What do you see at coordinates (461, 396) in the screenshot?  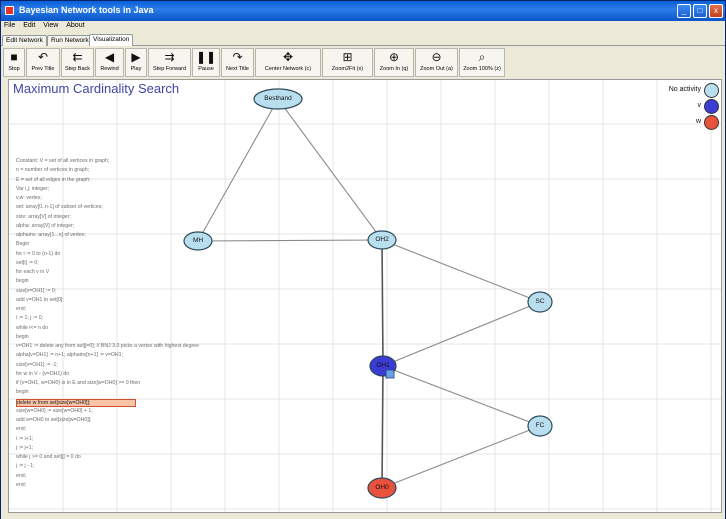 I see `edge-oh1-fc` at bounding box center [461, 396].